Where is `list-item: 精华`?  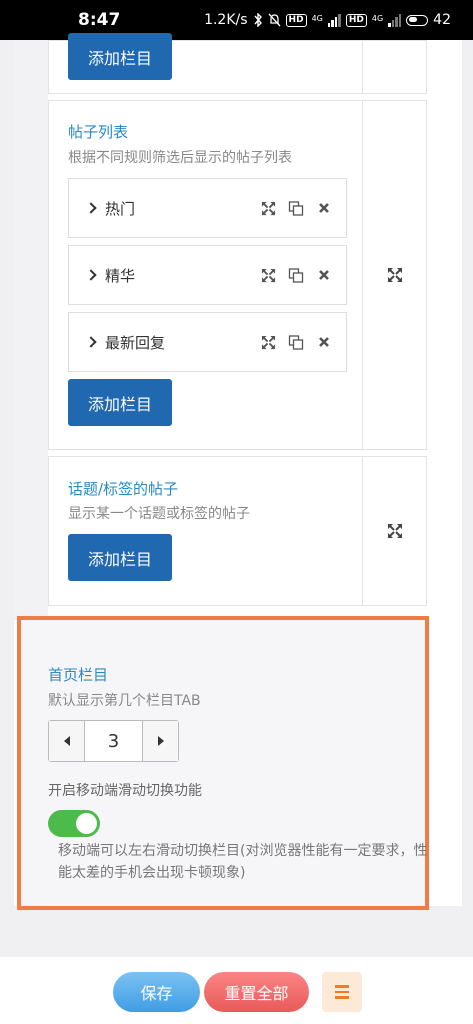
list-item: 精华 is located at coordinates (207, 275).